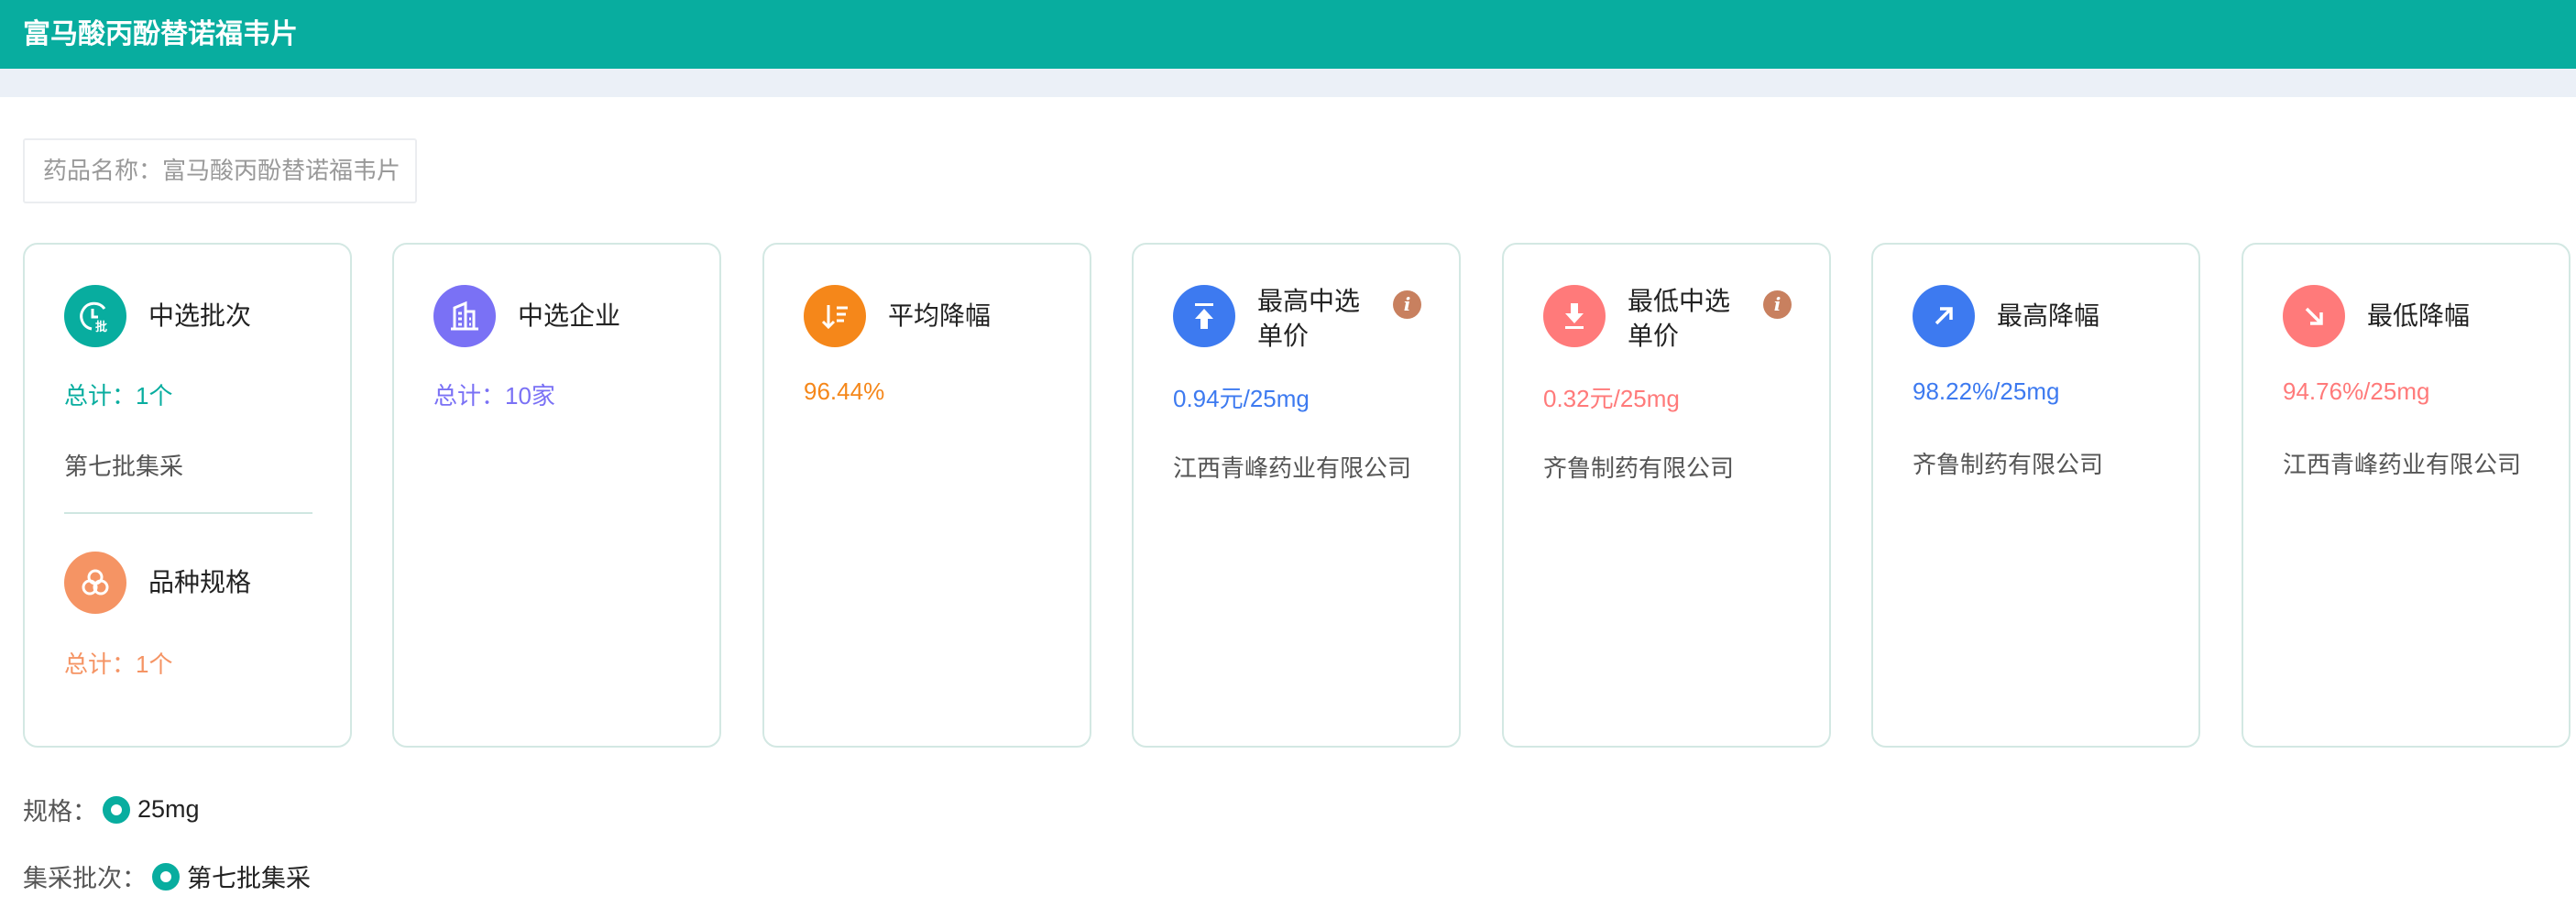 This screenshot has height=918, width=2576. I want to click on card-title: 最高中选单价, so click(1309, 318).